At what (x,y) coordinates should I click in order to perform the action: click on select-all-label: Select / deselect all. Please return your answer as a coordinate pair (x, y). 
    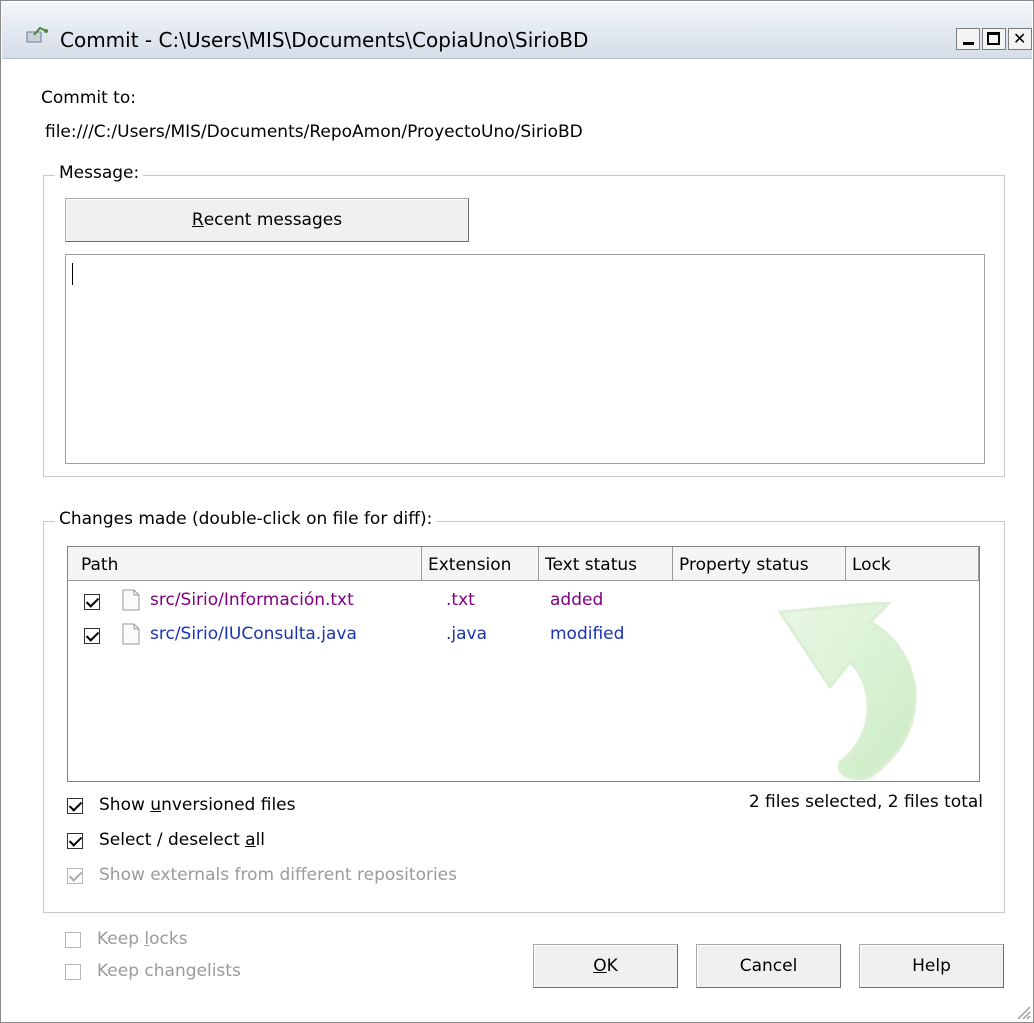
    Looking at the image, I should click on (182, 840).